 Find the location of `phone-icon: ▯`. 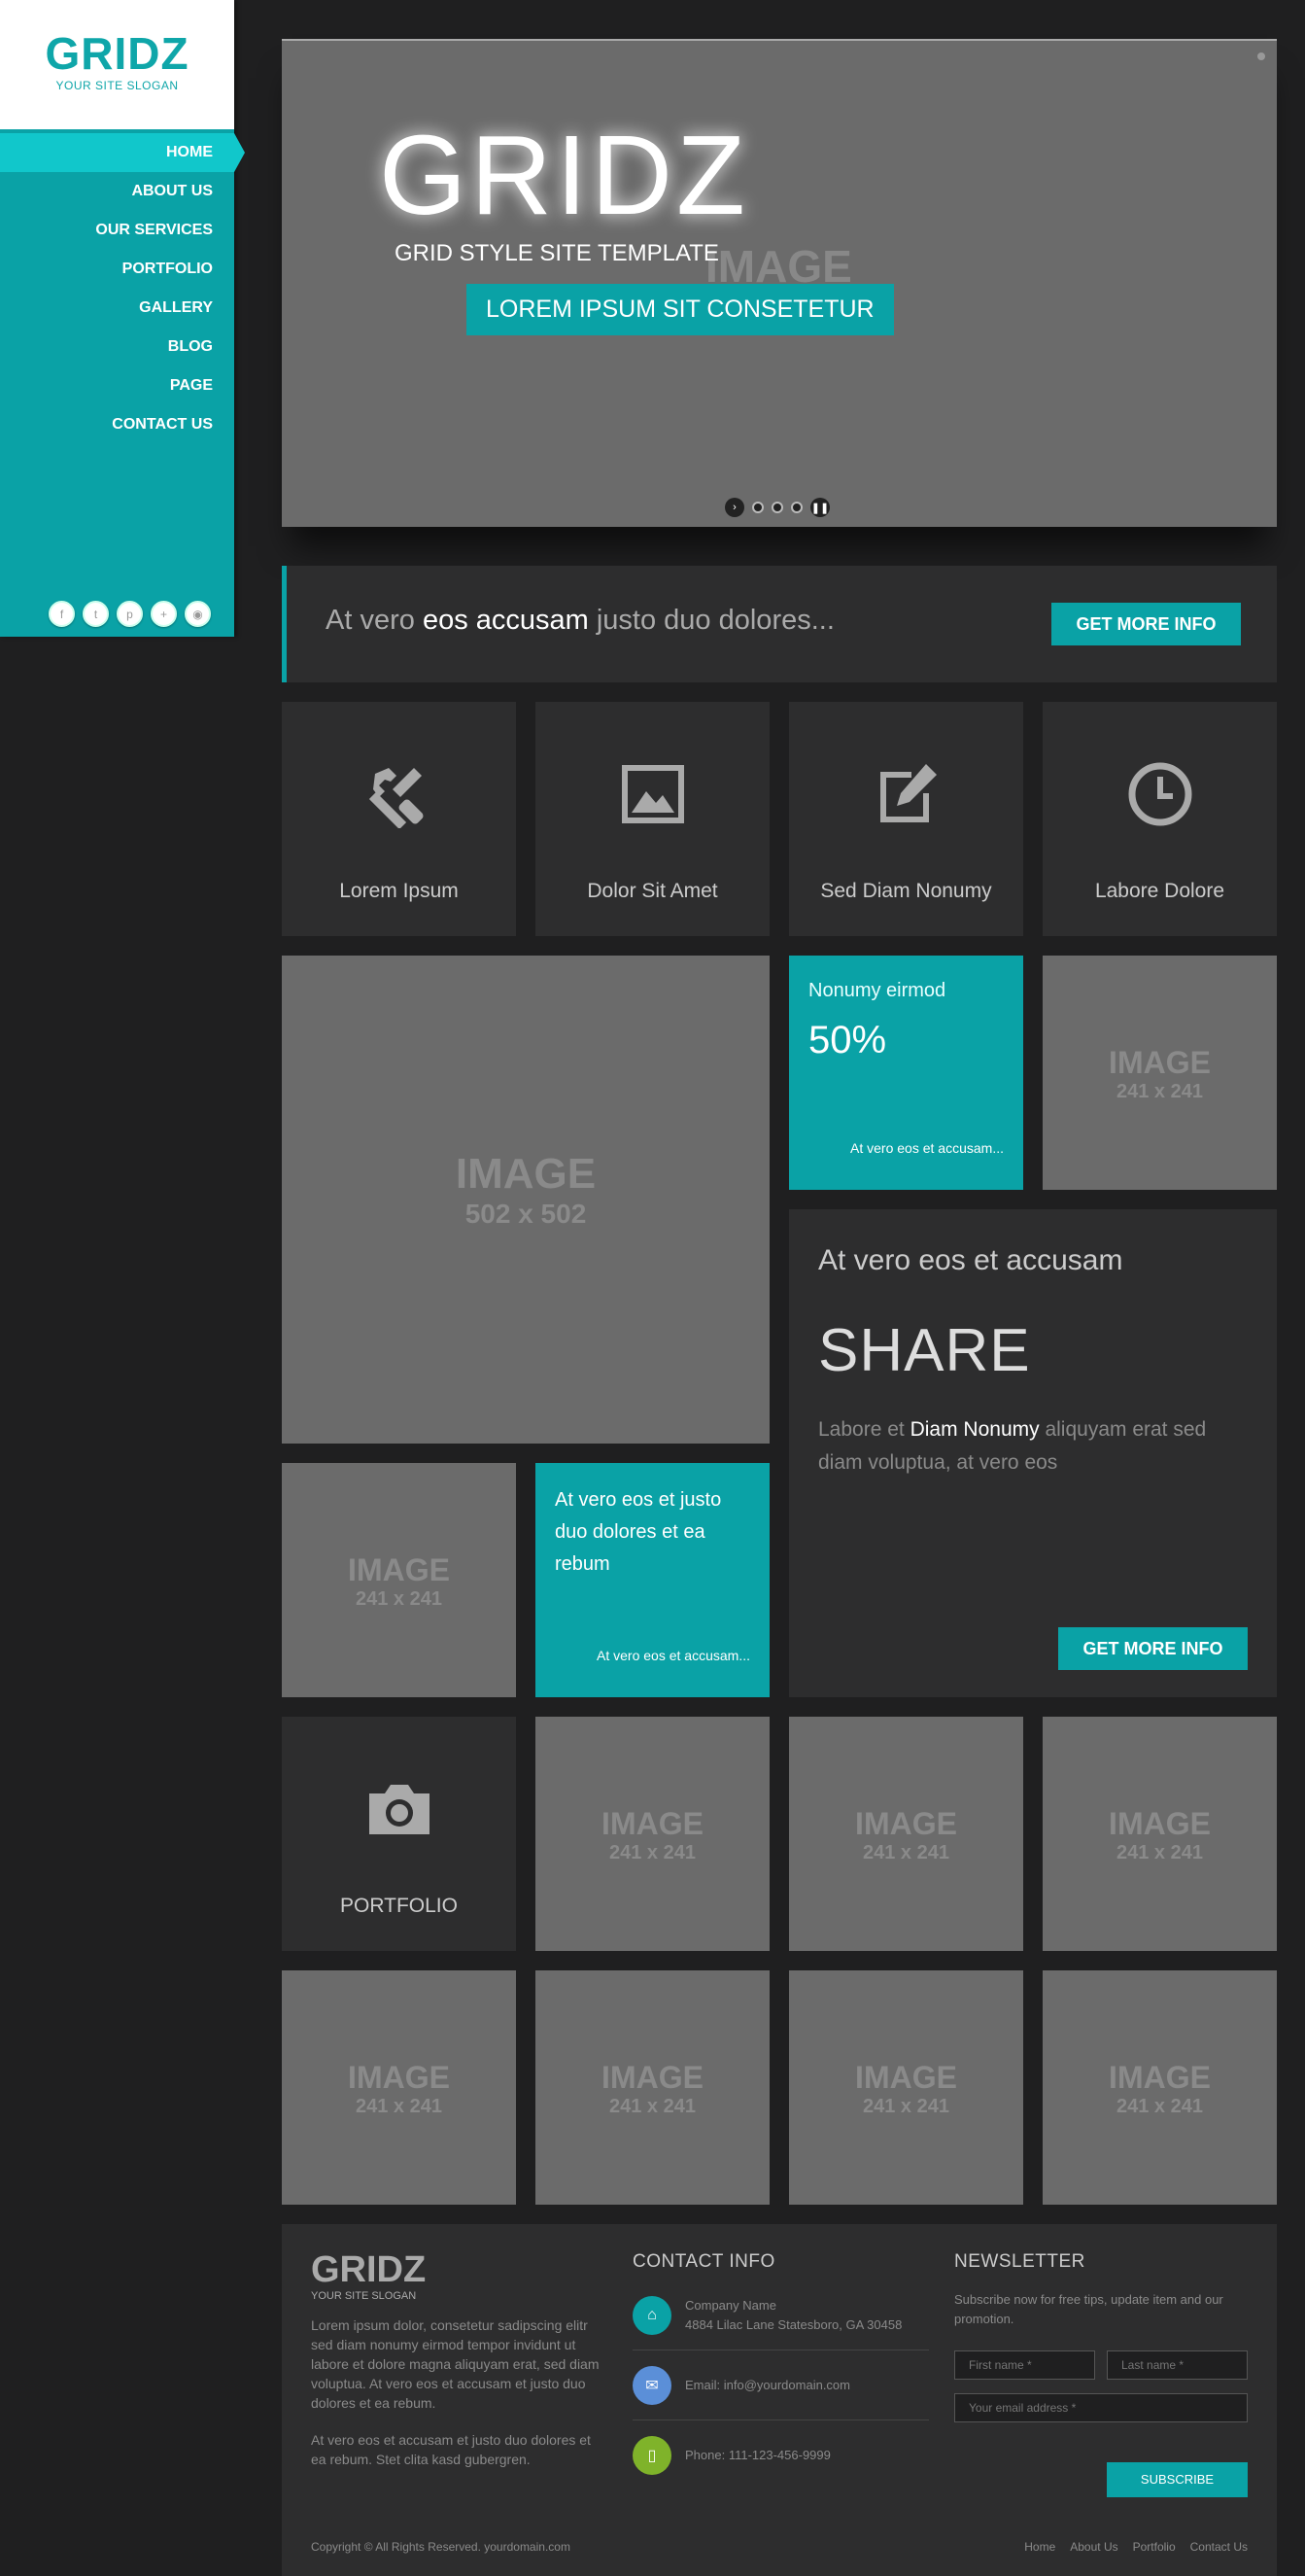

phone-icon: ▯ is located at coordinates (652, 2455).